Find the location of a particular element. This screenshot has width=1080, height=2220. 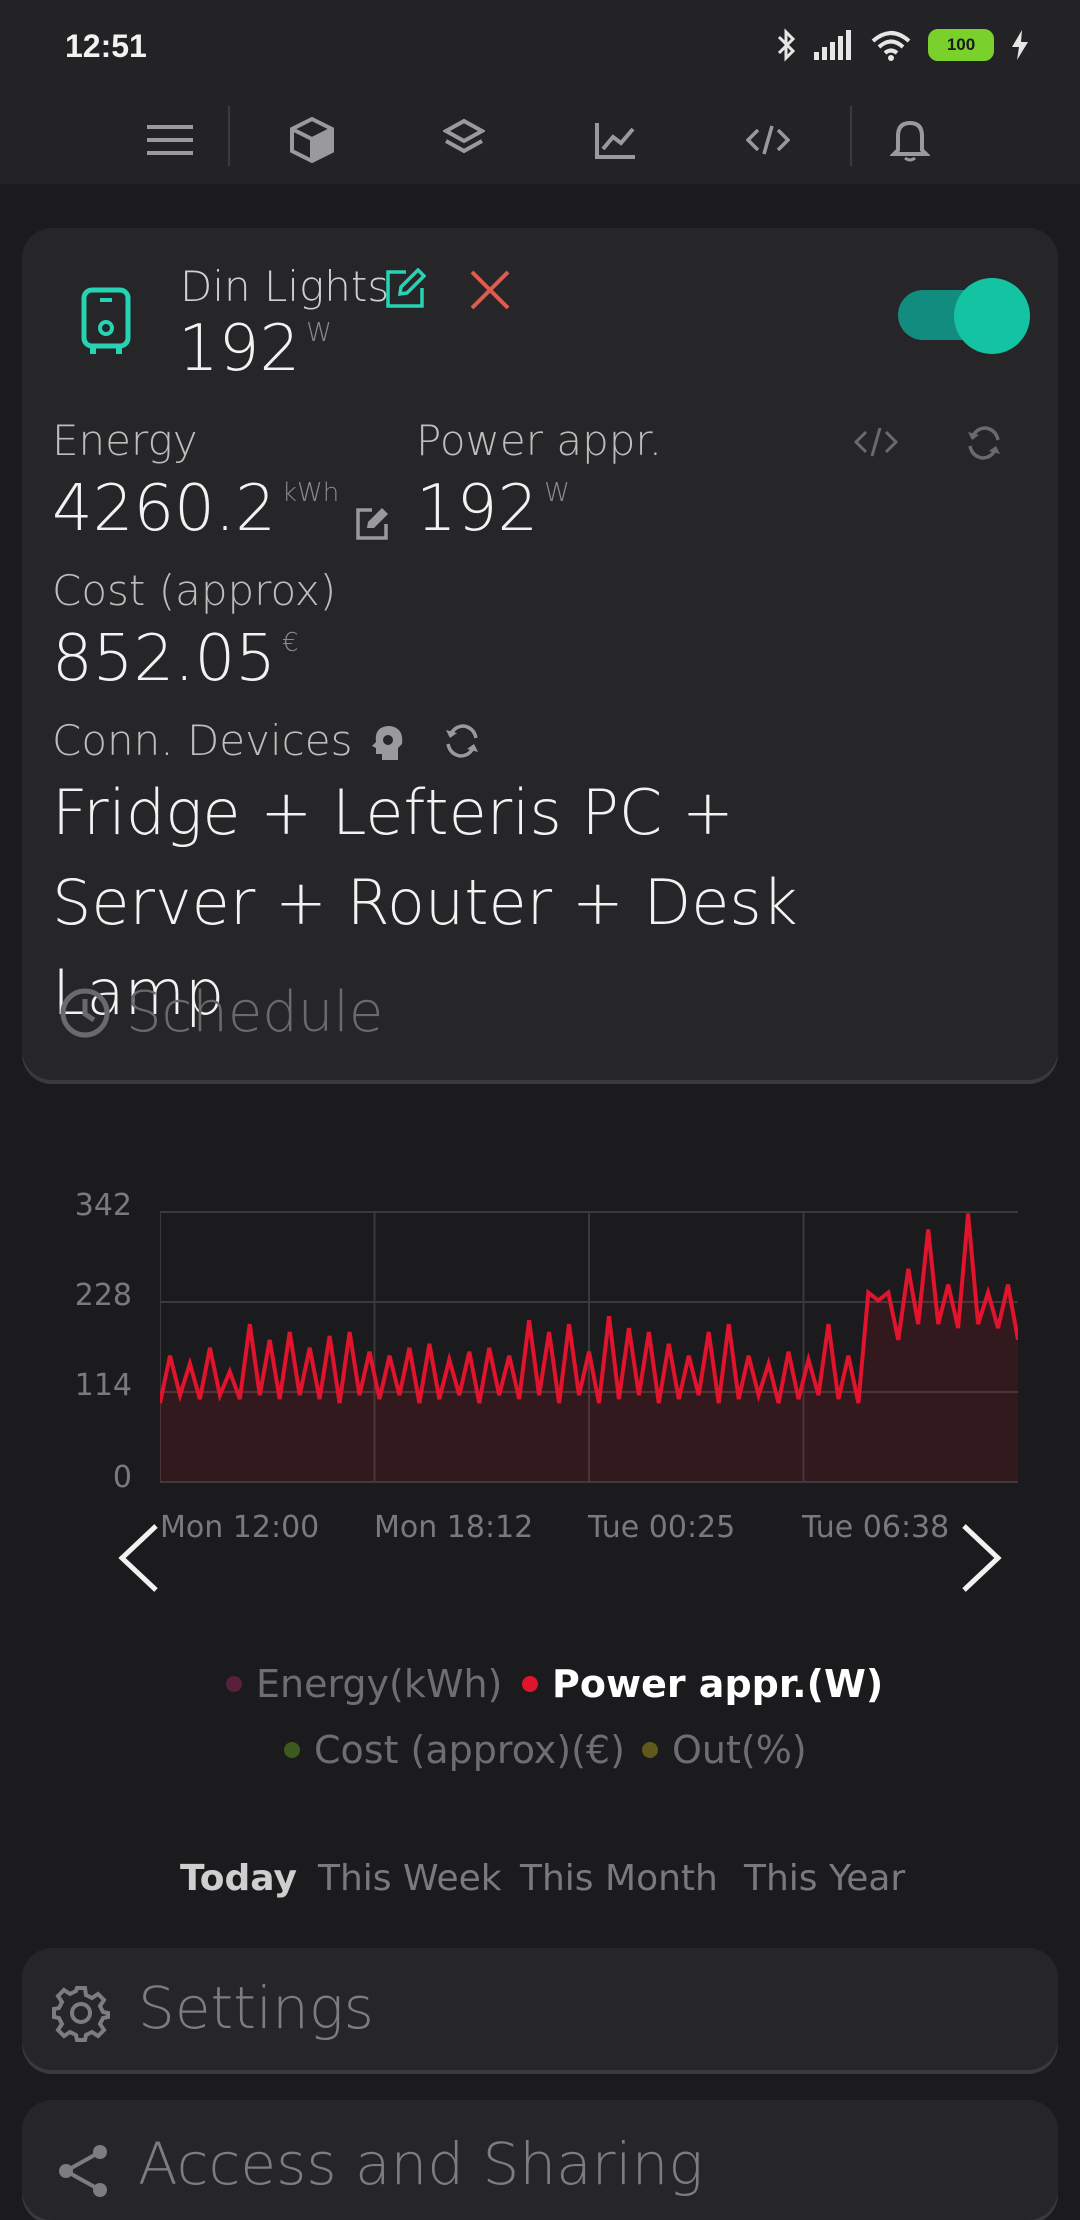

legend-item: Cost (approx)(€) is located at coordinates (454, 1750).